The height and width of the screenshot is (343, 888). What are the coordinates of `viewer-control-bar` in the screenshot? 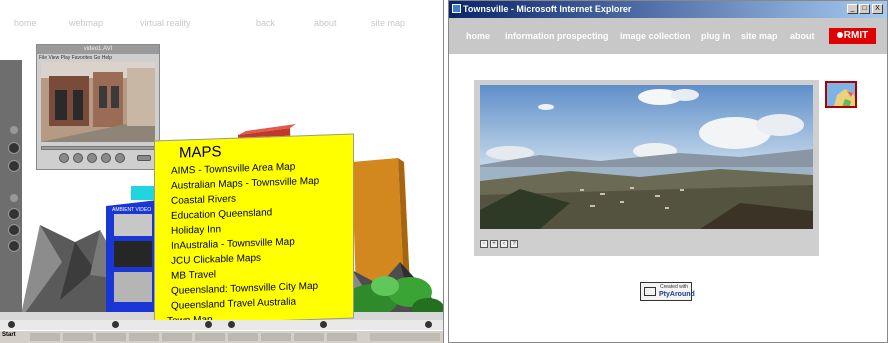 It's located at (221, 325).